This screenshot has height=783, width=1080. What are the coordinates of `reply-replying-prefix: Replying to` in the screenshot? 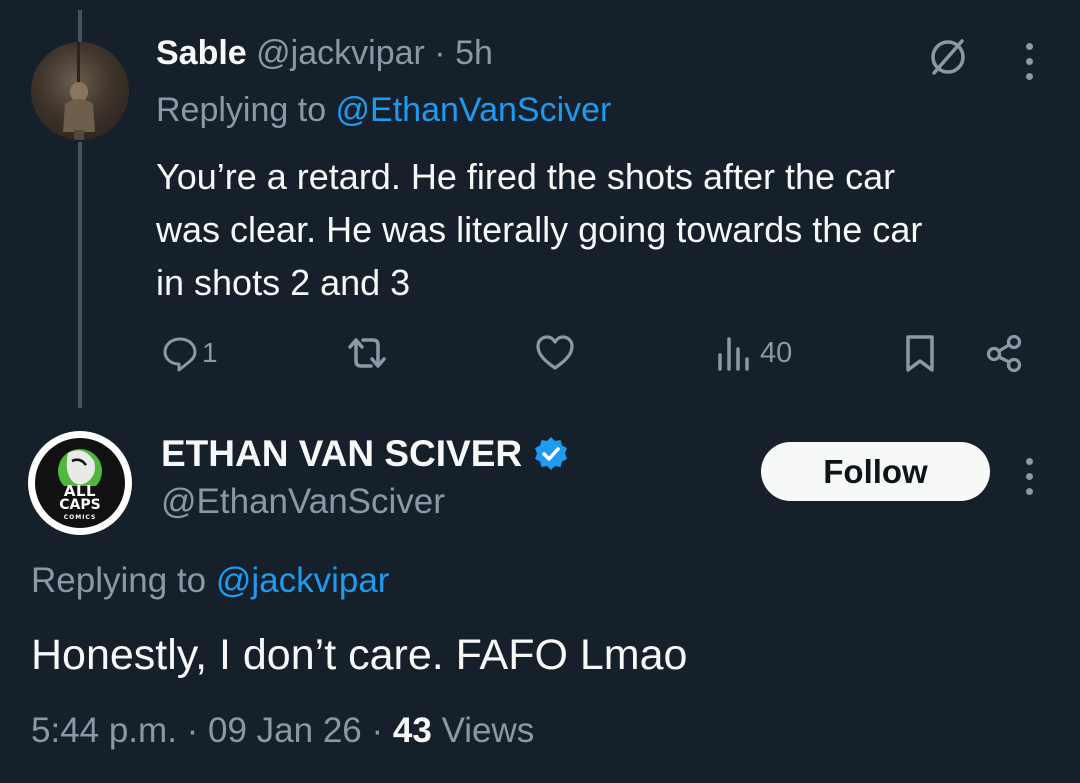 It's located at (246, 110).